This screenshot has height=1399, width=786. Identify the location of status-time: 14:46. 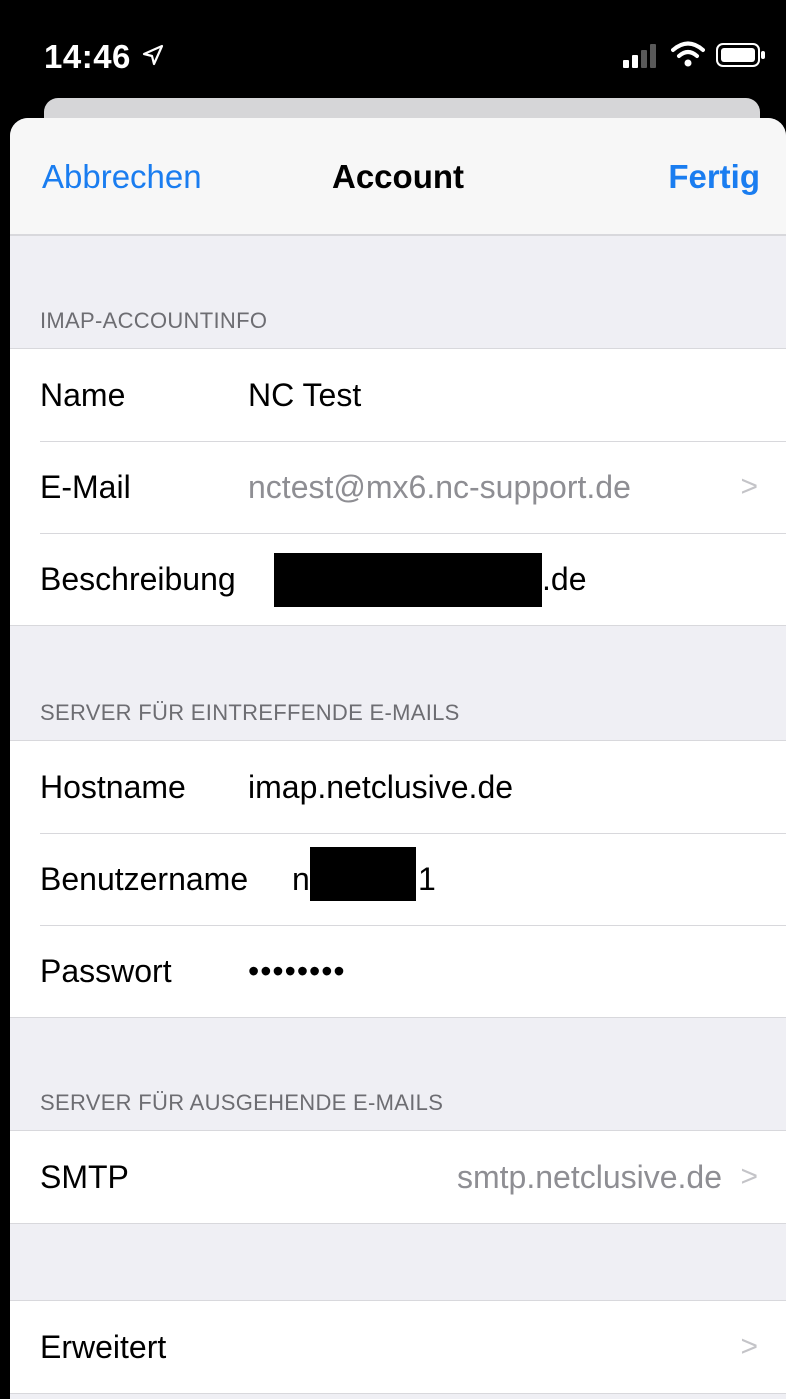
(87, 56).